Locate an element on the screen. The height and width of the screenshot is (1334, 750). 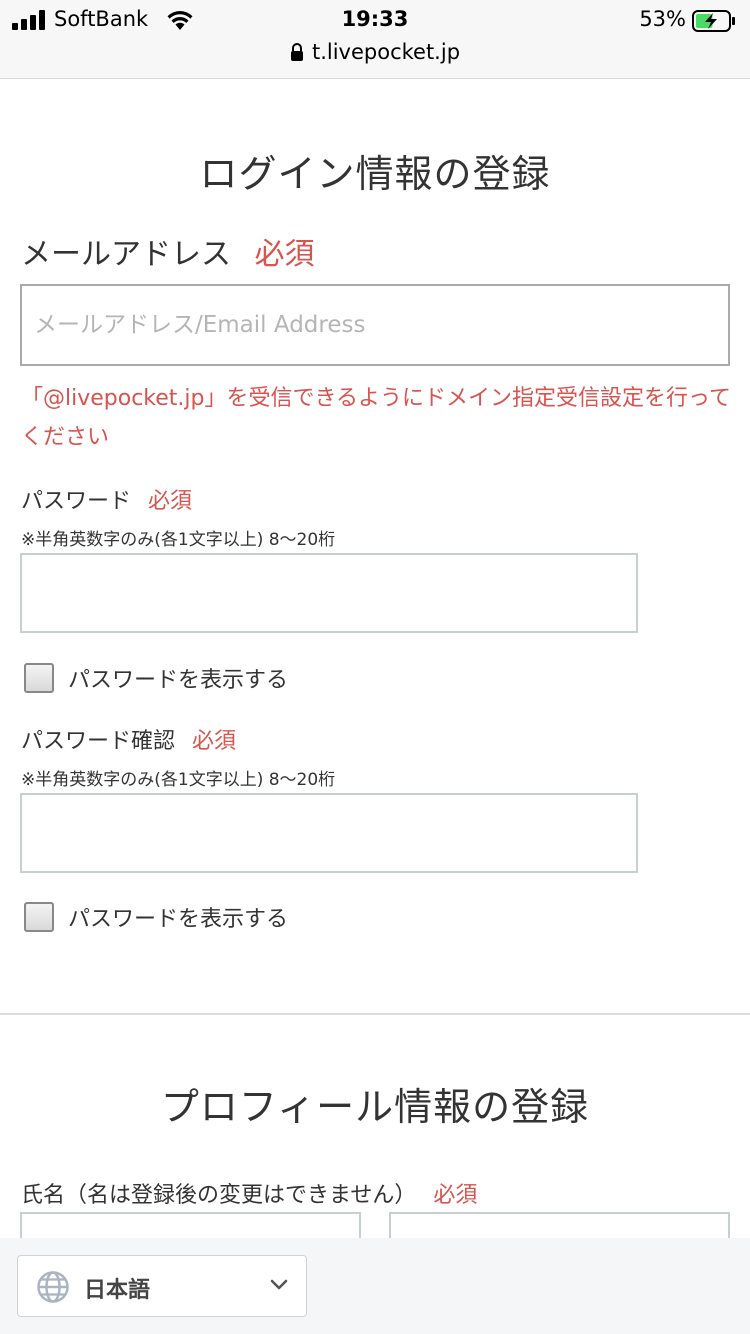
show-password-confirm-toggle: パスワードを表示する is located at coordinates (156, 917).